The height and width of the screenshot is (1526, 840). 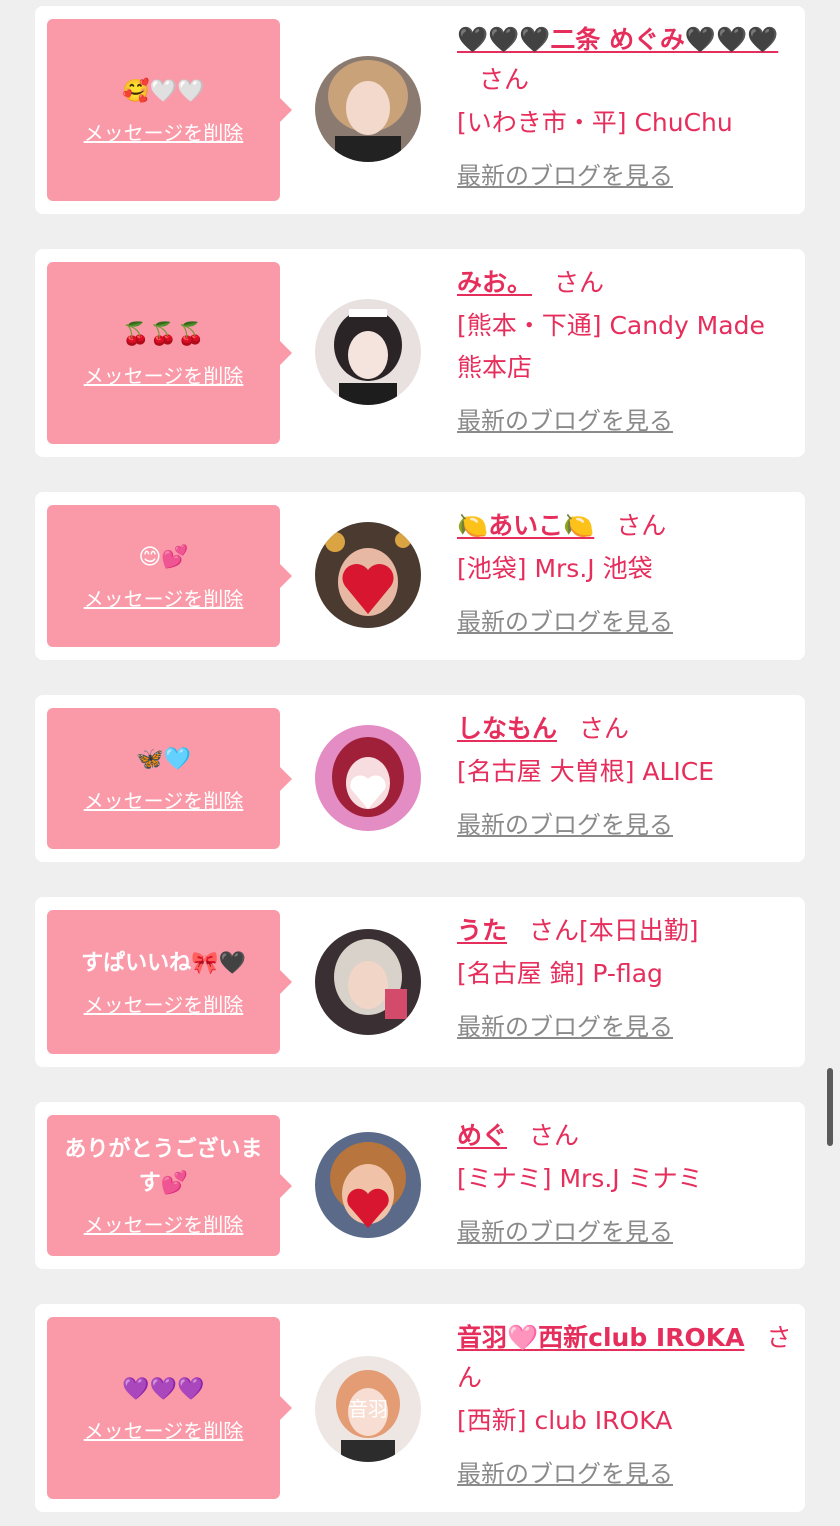 What do you see at coordinates (163, 963) in the screenshot?
I see `message-text: すぱいいね🎀🖤` at bounding box center [163, 963].